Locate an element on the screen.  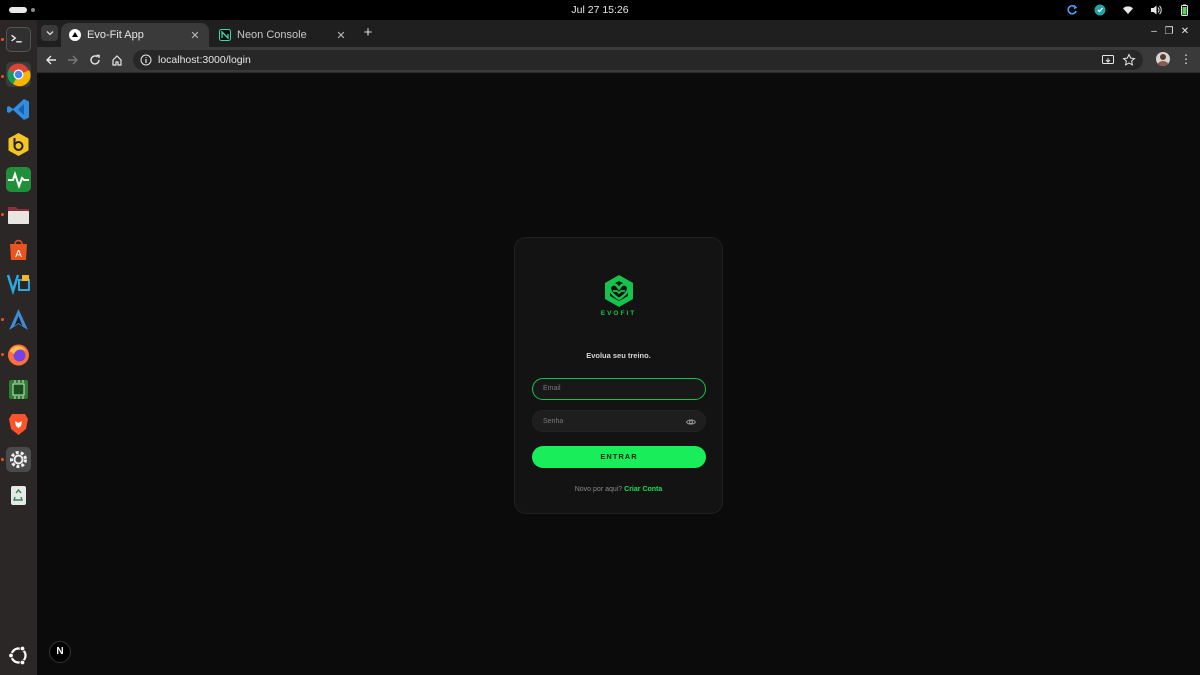
tab-search-button is located at coordinates (49, 33).